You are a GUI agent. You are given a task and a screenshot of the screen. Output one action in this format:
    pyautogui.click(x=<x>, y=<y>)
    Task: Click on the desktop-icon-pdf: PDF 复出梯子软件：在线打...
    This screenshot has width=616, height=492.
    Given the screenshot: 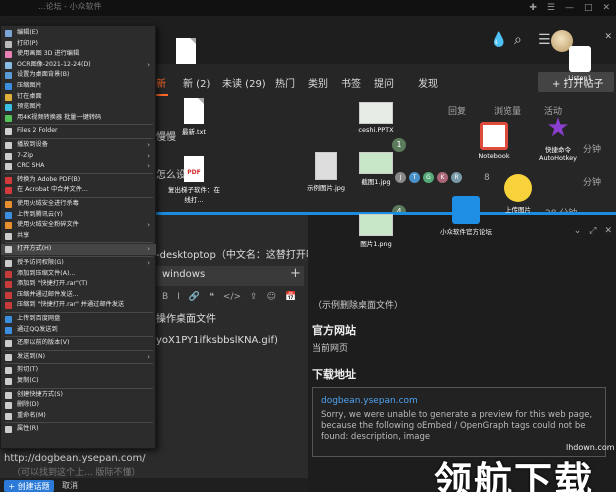 What is the action you would take?
    pyautogui.click(x=194, y=180)
    